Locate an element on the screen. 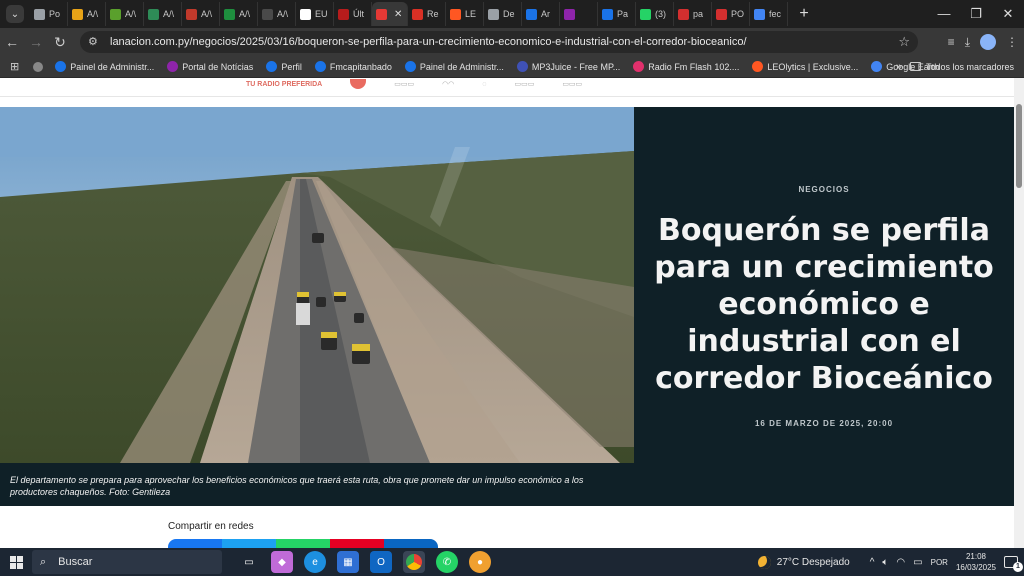  copilot-icon: ◆ is located at coordinates (282, 562).